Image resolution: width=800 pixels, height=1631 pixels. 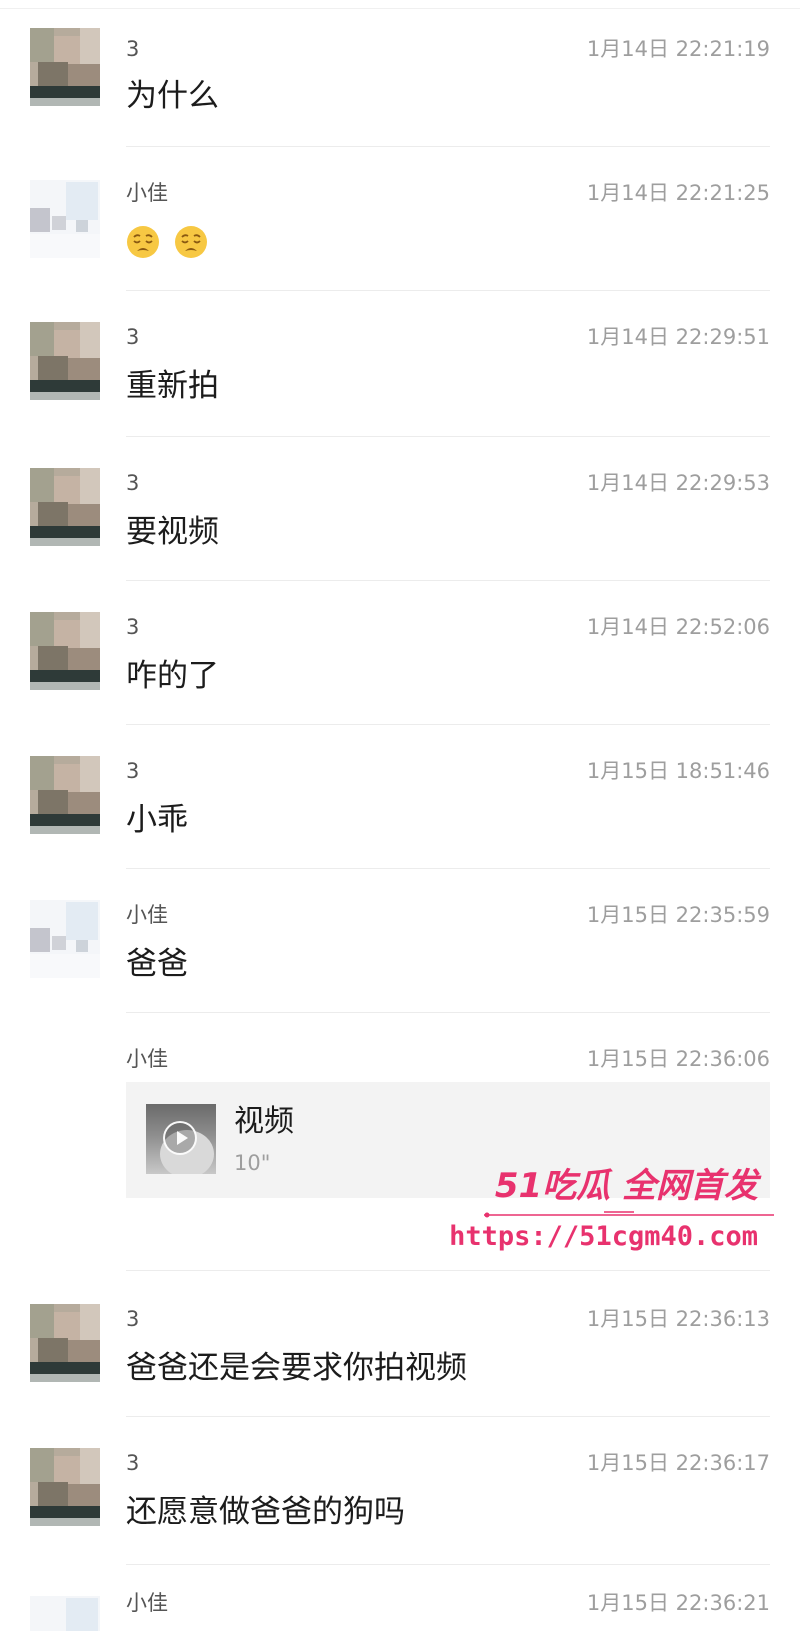 What do you see at coordinates (678, 337) in the screenshot?
I see `message-timestamp: 1月14日 22:29:51` at bounding box center [678, 337].